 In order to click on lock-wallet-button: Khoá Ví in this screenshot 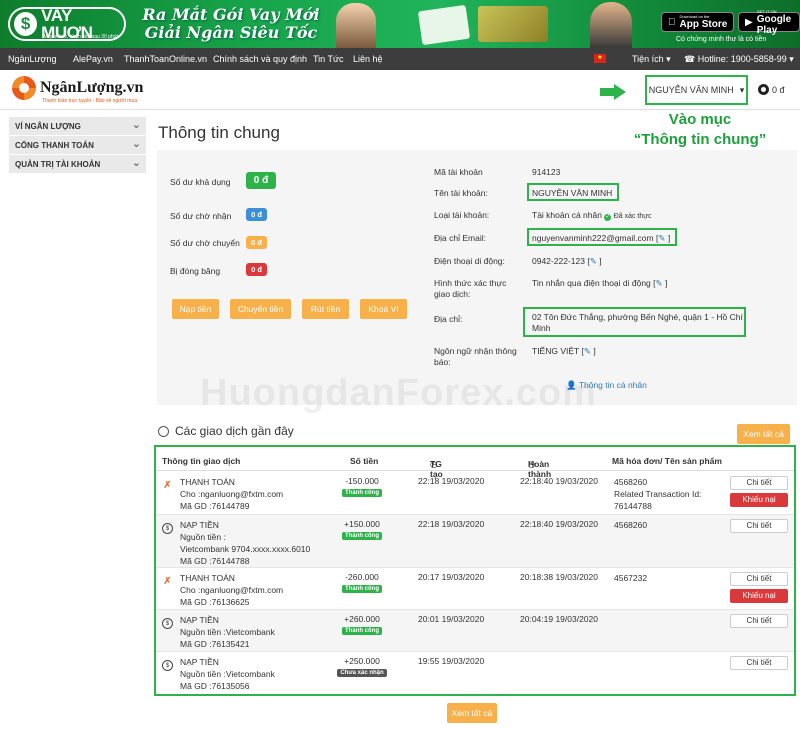, I will do `click(383, 309)`.